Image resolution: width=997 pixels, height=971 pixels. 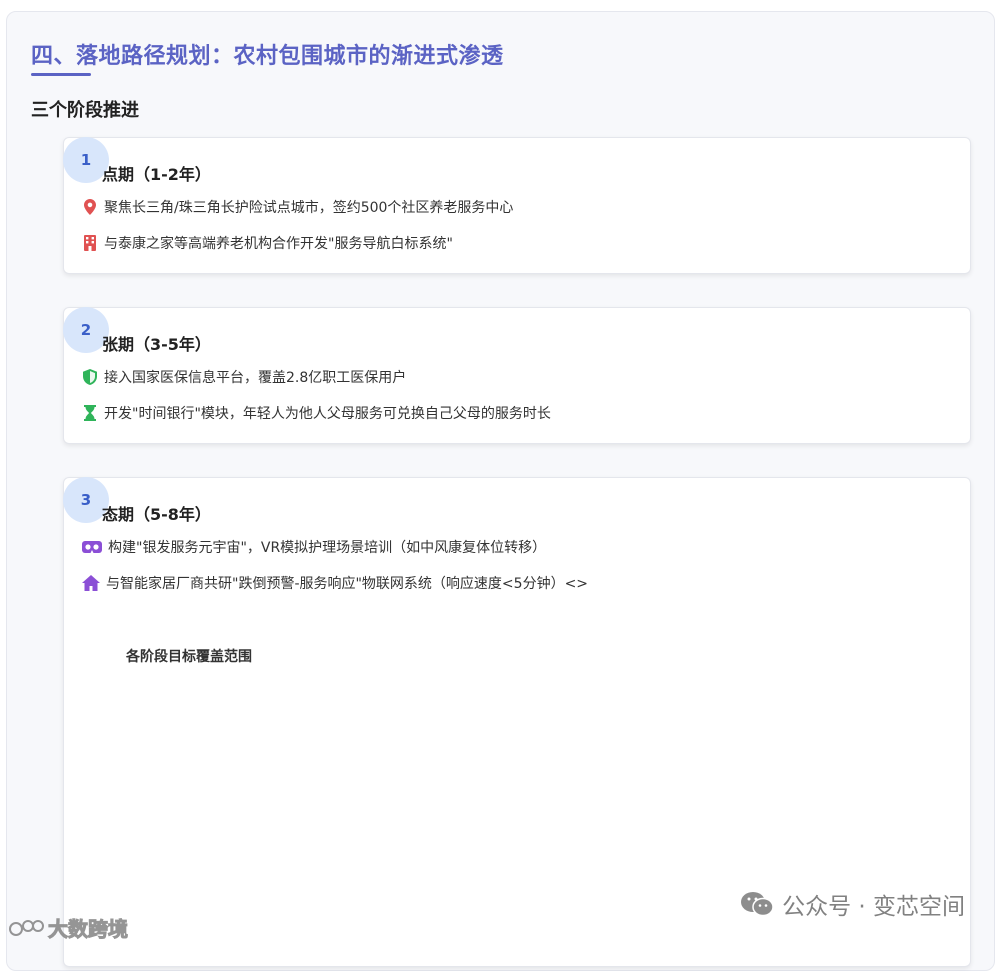 I want to click on phase-item-text: 与泰康之家等高端养老机构合作开发"服务导航白标系统", so click(x=278, y=244).